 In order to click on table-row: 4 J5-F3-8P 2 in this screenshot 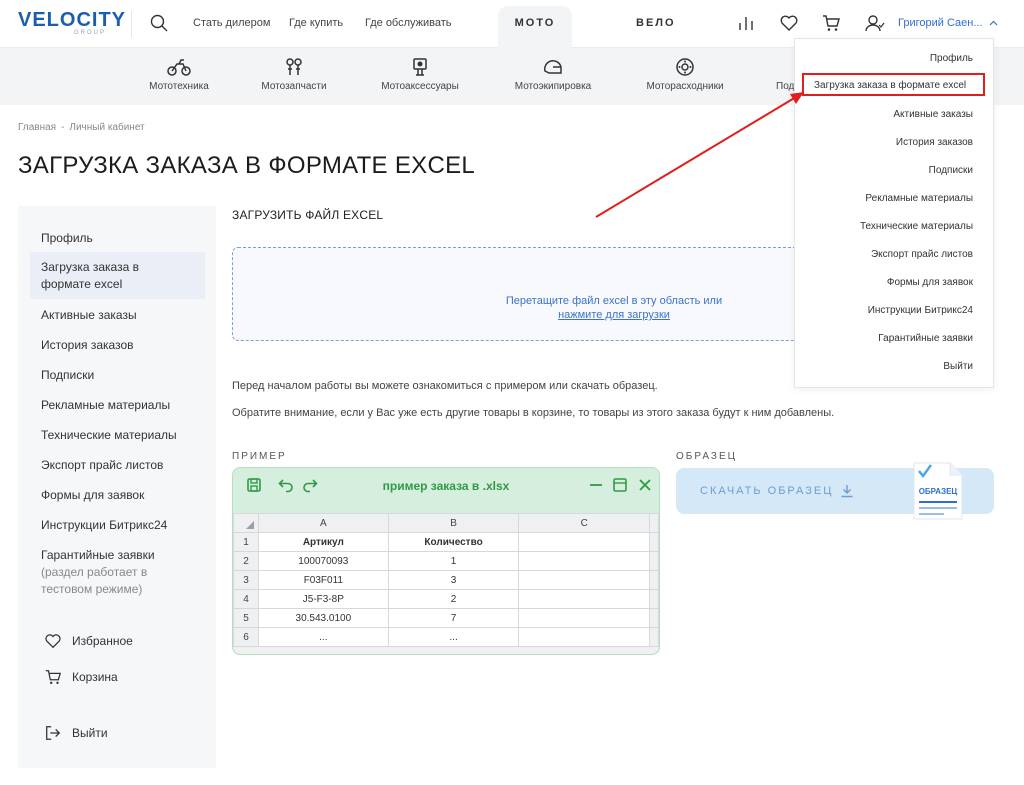, I will do `click(446, 599)`.